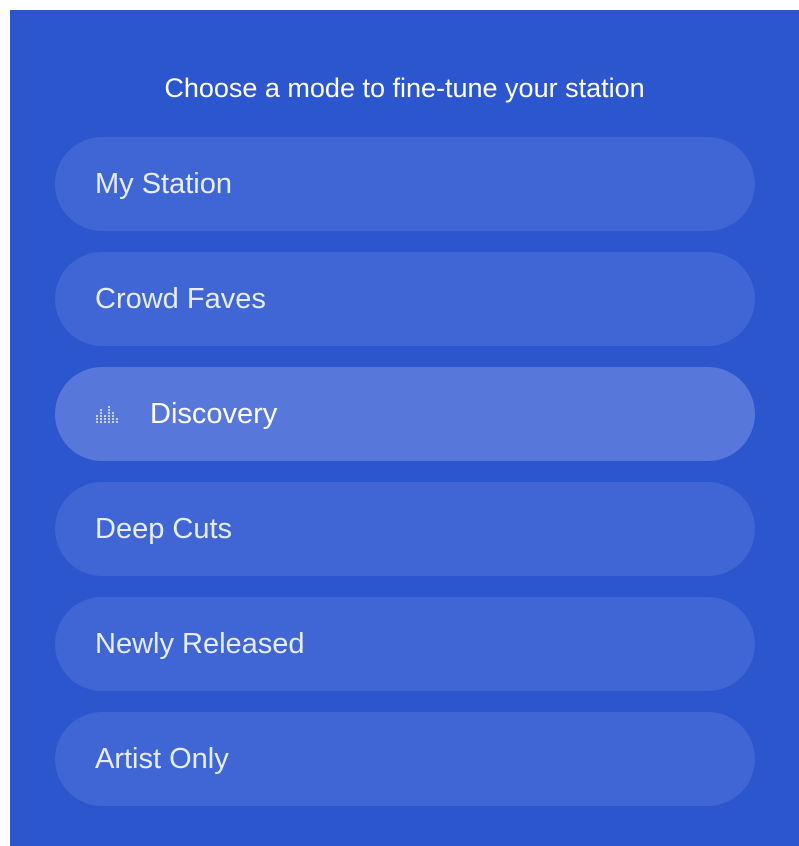 The height and width of the screenshot is (846, 799). I want to click on mode-label: Crowd Faves, so click(180, 299).